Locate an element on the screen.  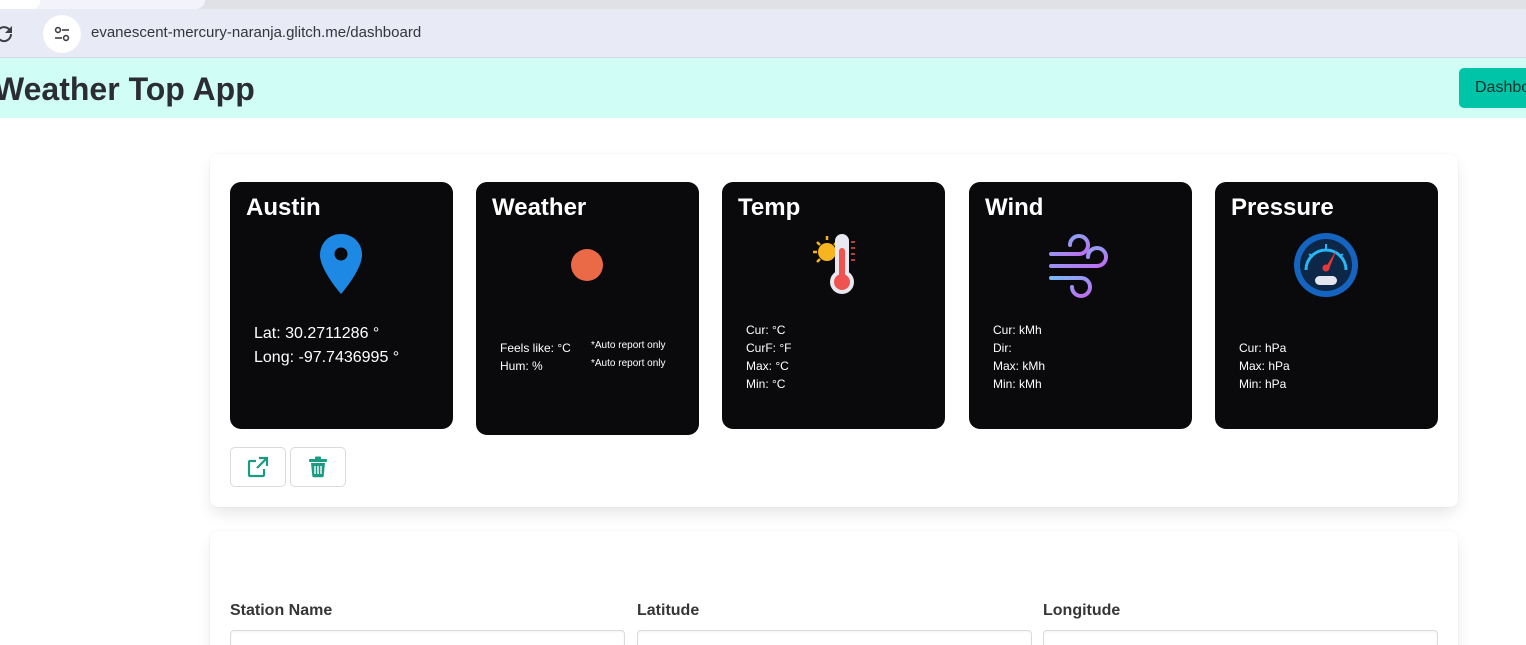
pressure-card: Pressure Cur: hPa Max: hPa Min: hPa is located at coordinates (1326, 305).